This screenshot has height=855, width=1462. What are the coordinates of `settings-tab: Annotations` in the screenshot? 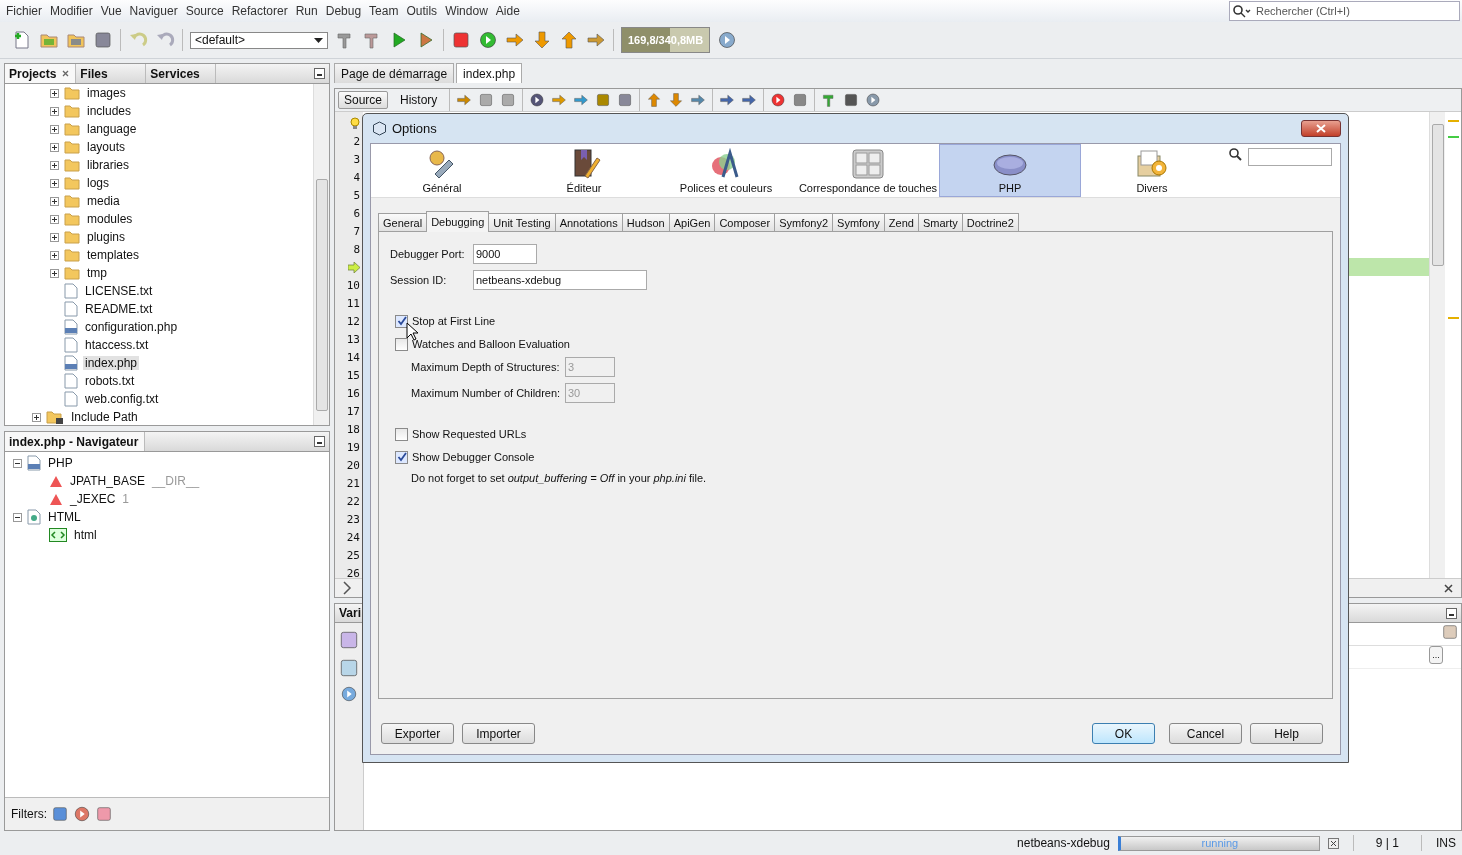 It's located at (588, 222).